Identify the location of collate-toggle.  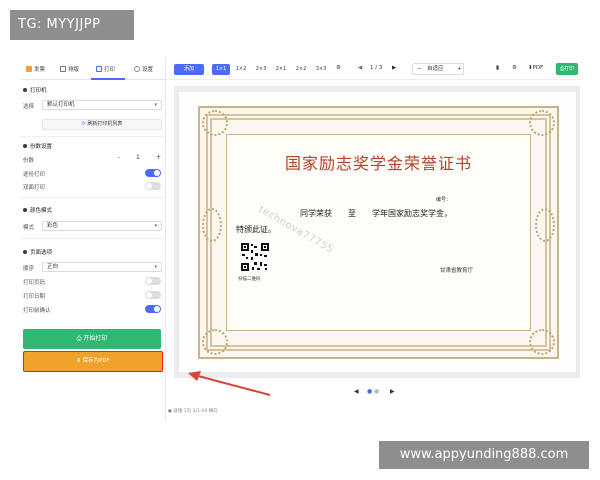
(153, 173).